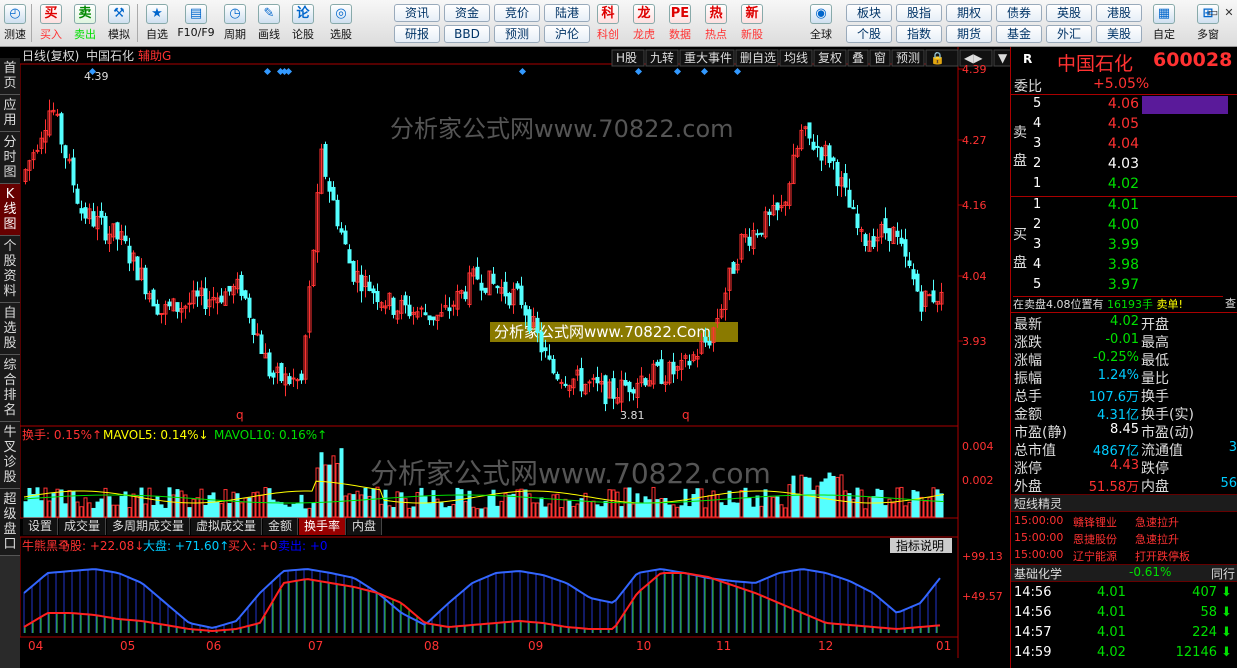 The image size is (1237, 668). Describe the element at coordinates (323, 526) in the screenshot. I see `indicator-tab: 换手率` at that location.